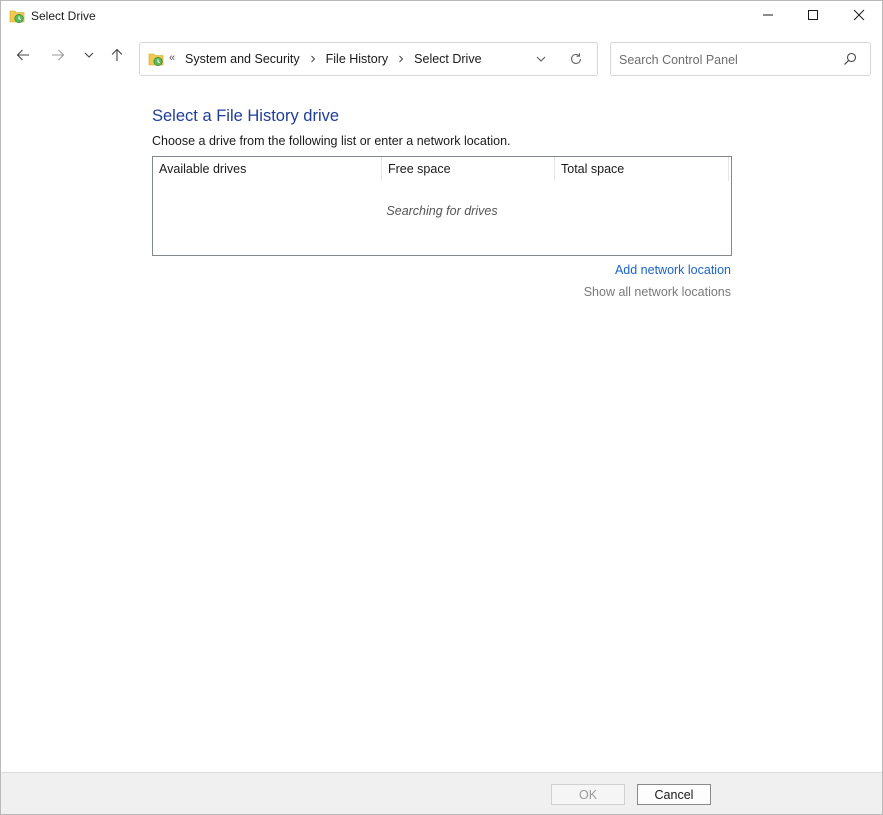 The height and width of the screenshot is (815, 883). I want to click on cancel-button: Cancel, so click(674, 794).